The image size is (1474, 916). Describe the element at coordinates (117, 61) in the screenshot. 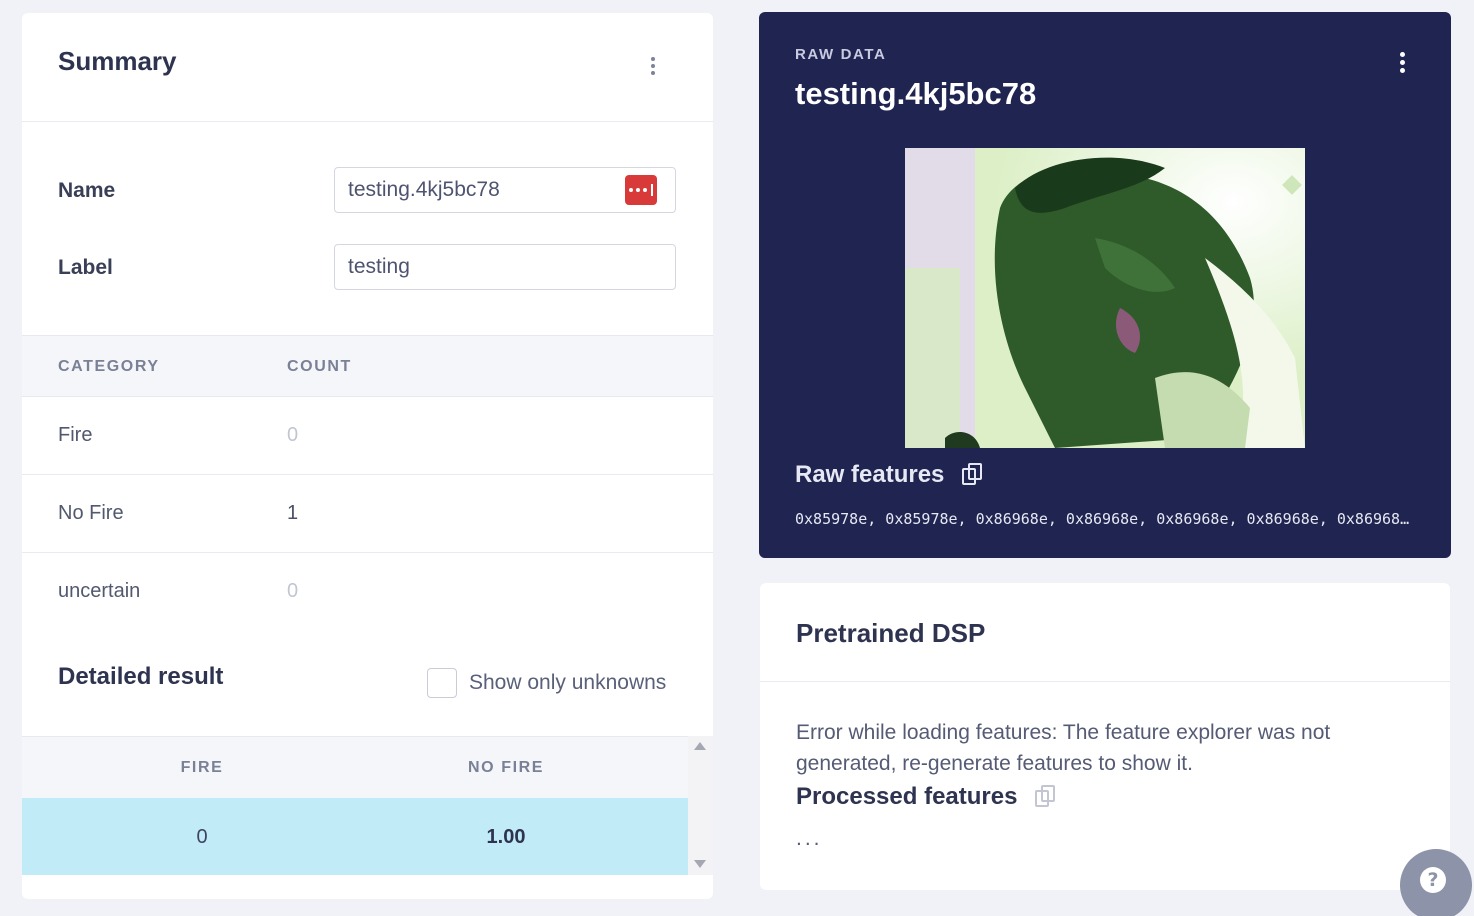

I see `summary-title: Summary` at that location.